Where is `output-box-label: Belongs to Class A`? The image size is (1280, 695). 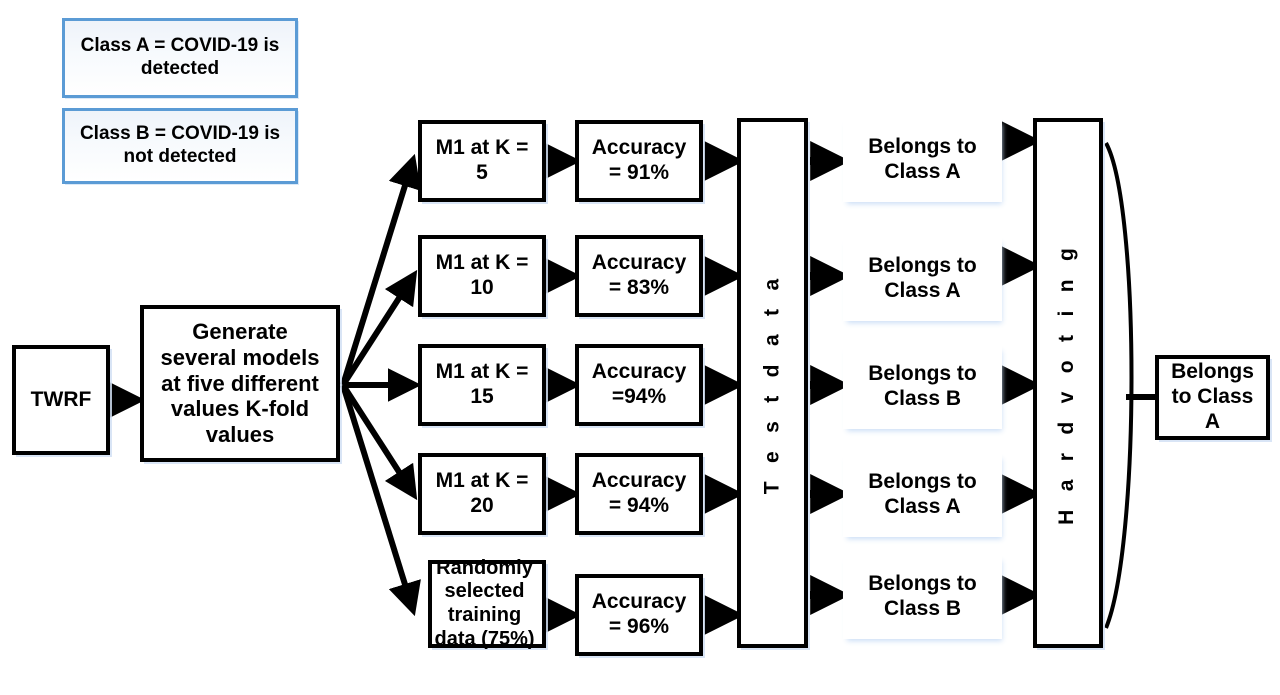
output-box-label: Belongs to Class A is located at coordinates (1212, 396).